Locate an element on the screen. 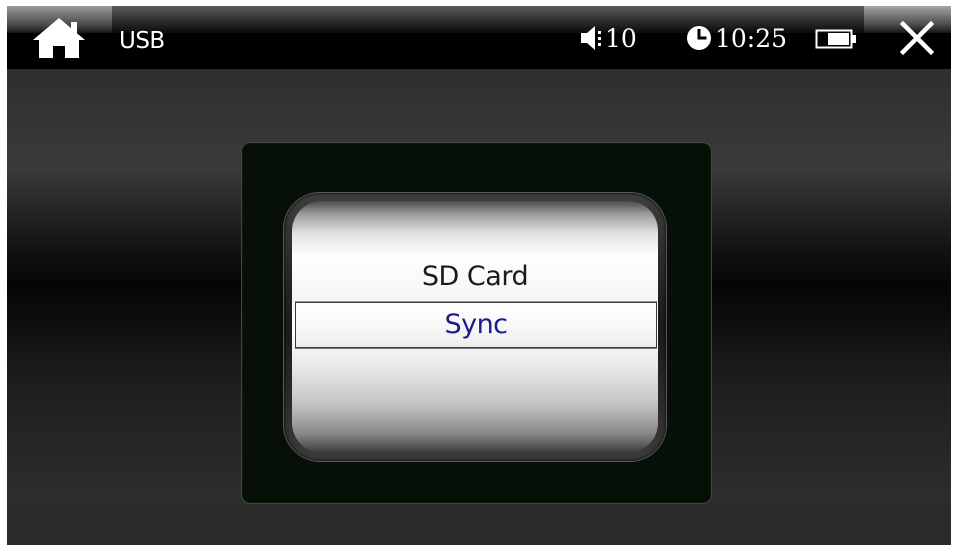 The width and height of the screenshot is (958, 548). clock-time: 10:25 is located at coordinates (751, 38).